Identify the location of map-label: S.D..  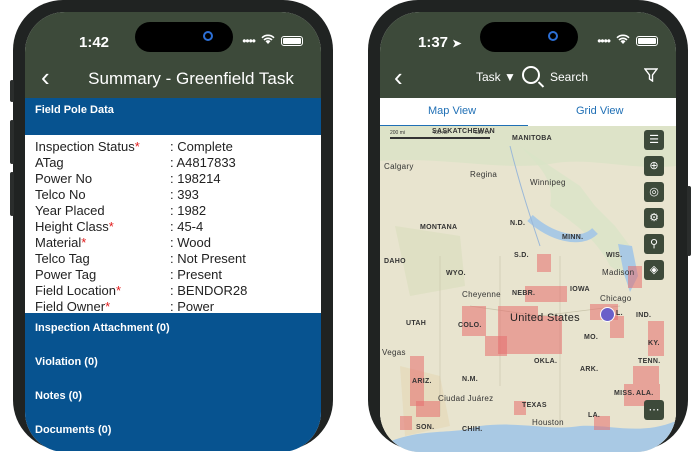
(521, 255).